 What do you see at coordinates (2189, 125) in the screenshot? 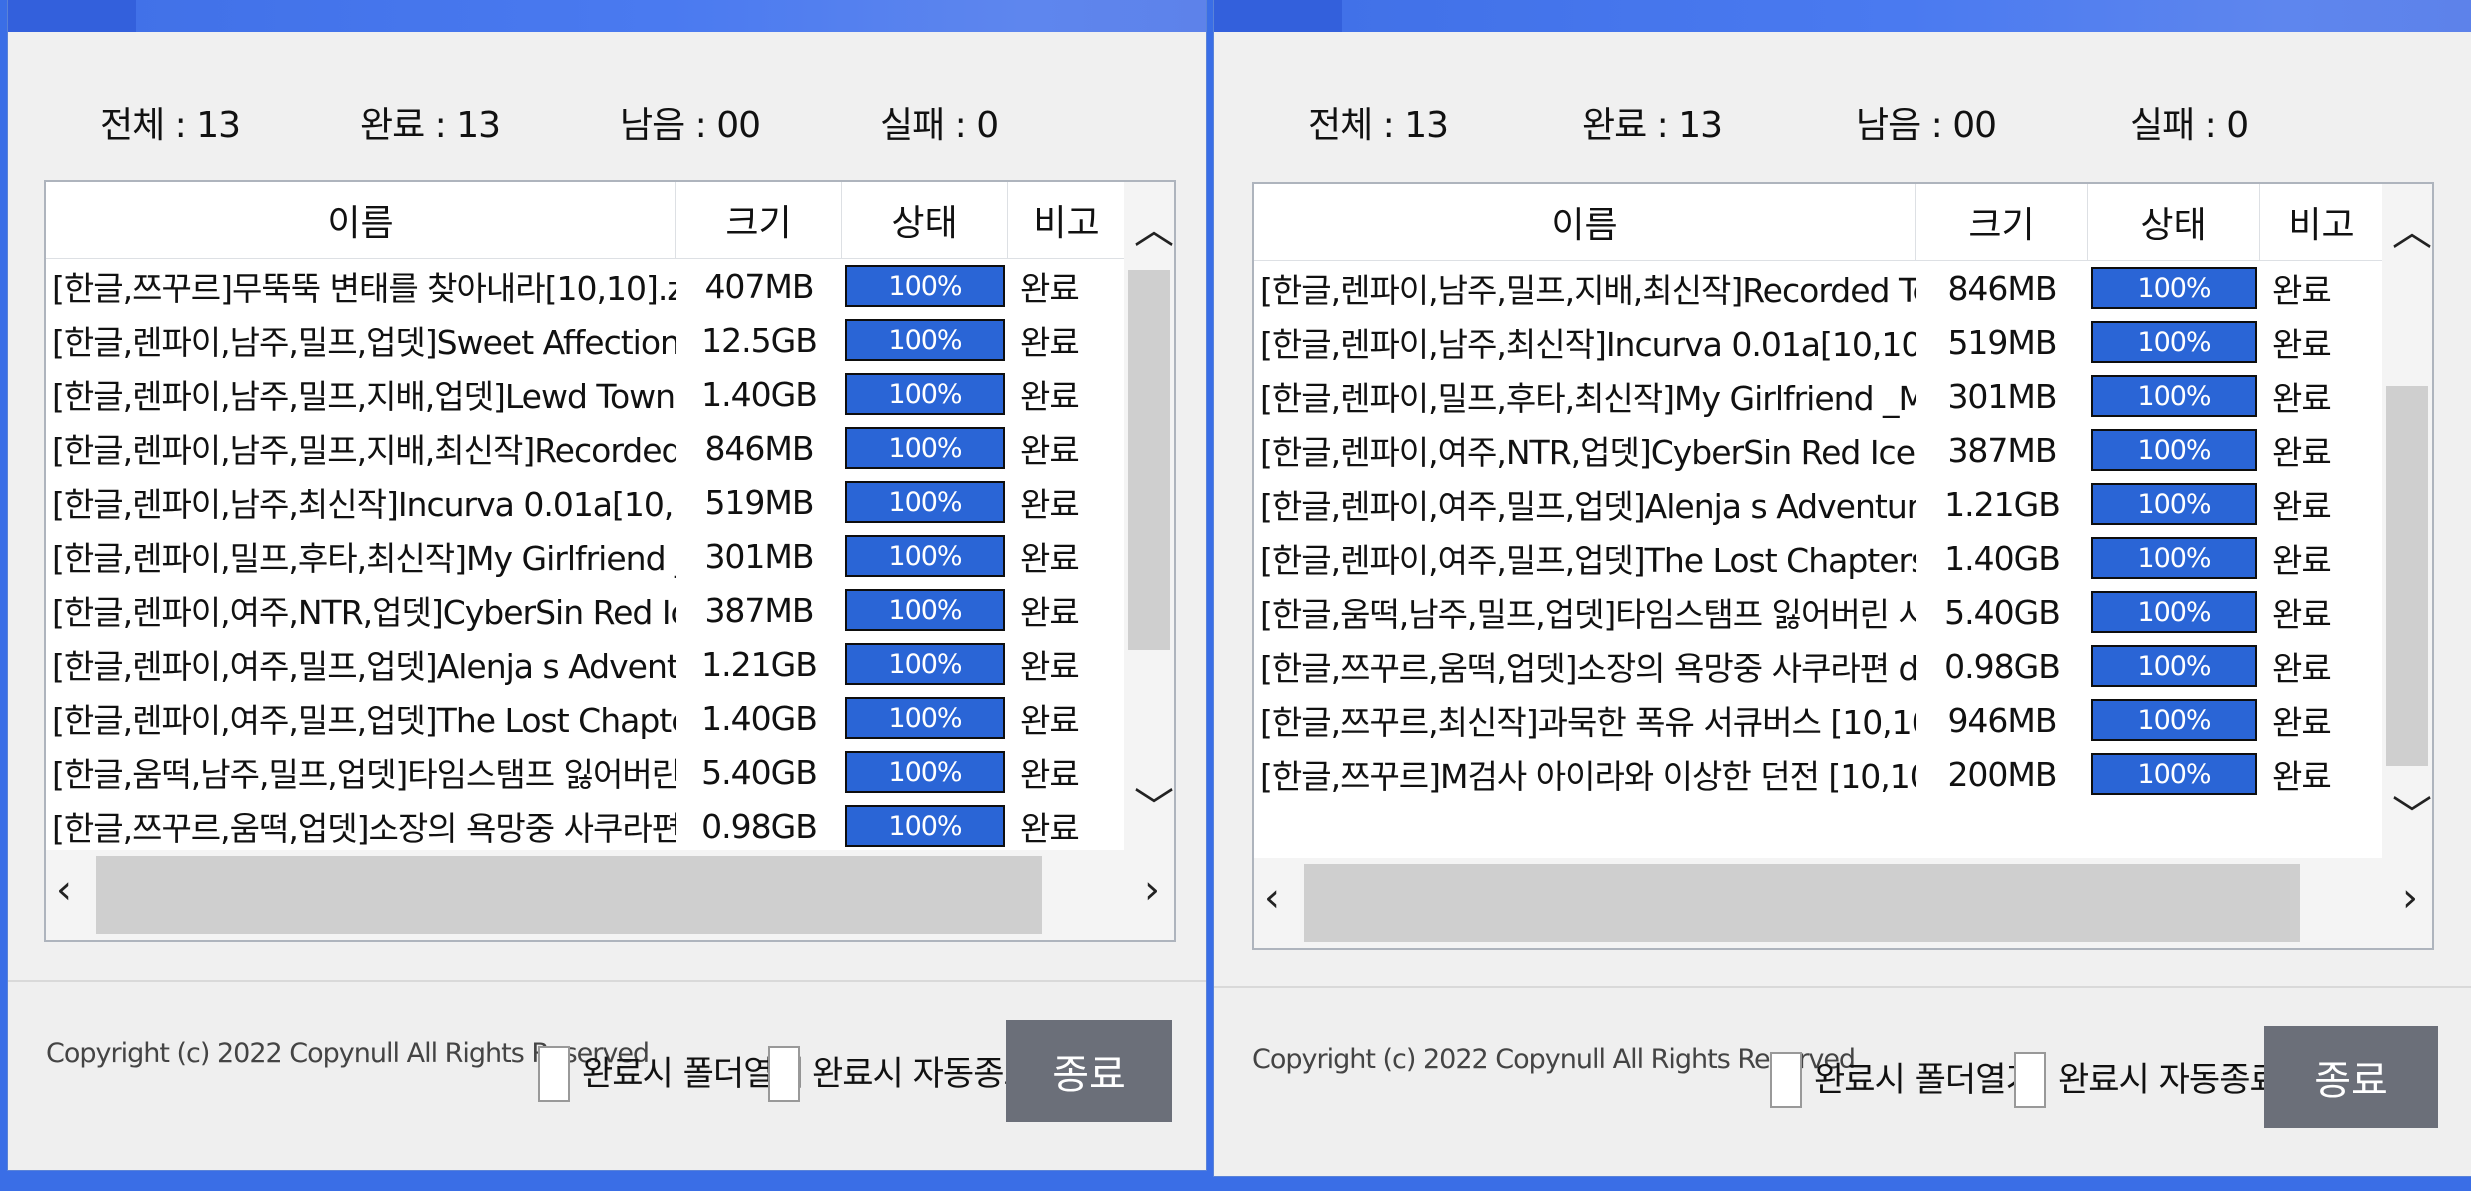
I see `stat-failed: 실패 : 0` at bounding box center [2189, 125].